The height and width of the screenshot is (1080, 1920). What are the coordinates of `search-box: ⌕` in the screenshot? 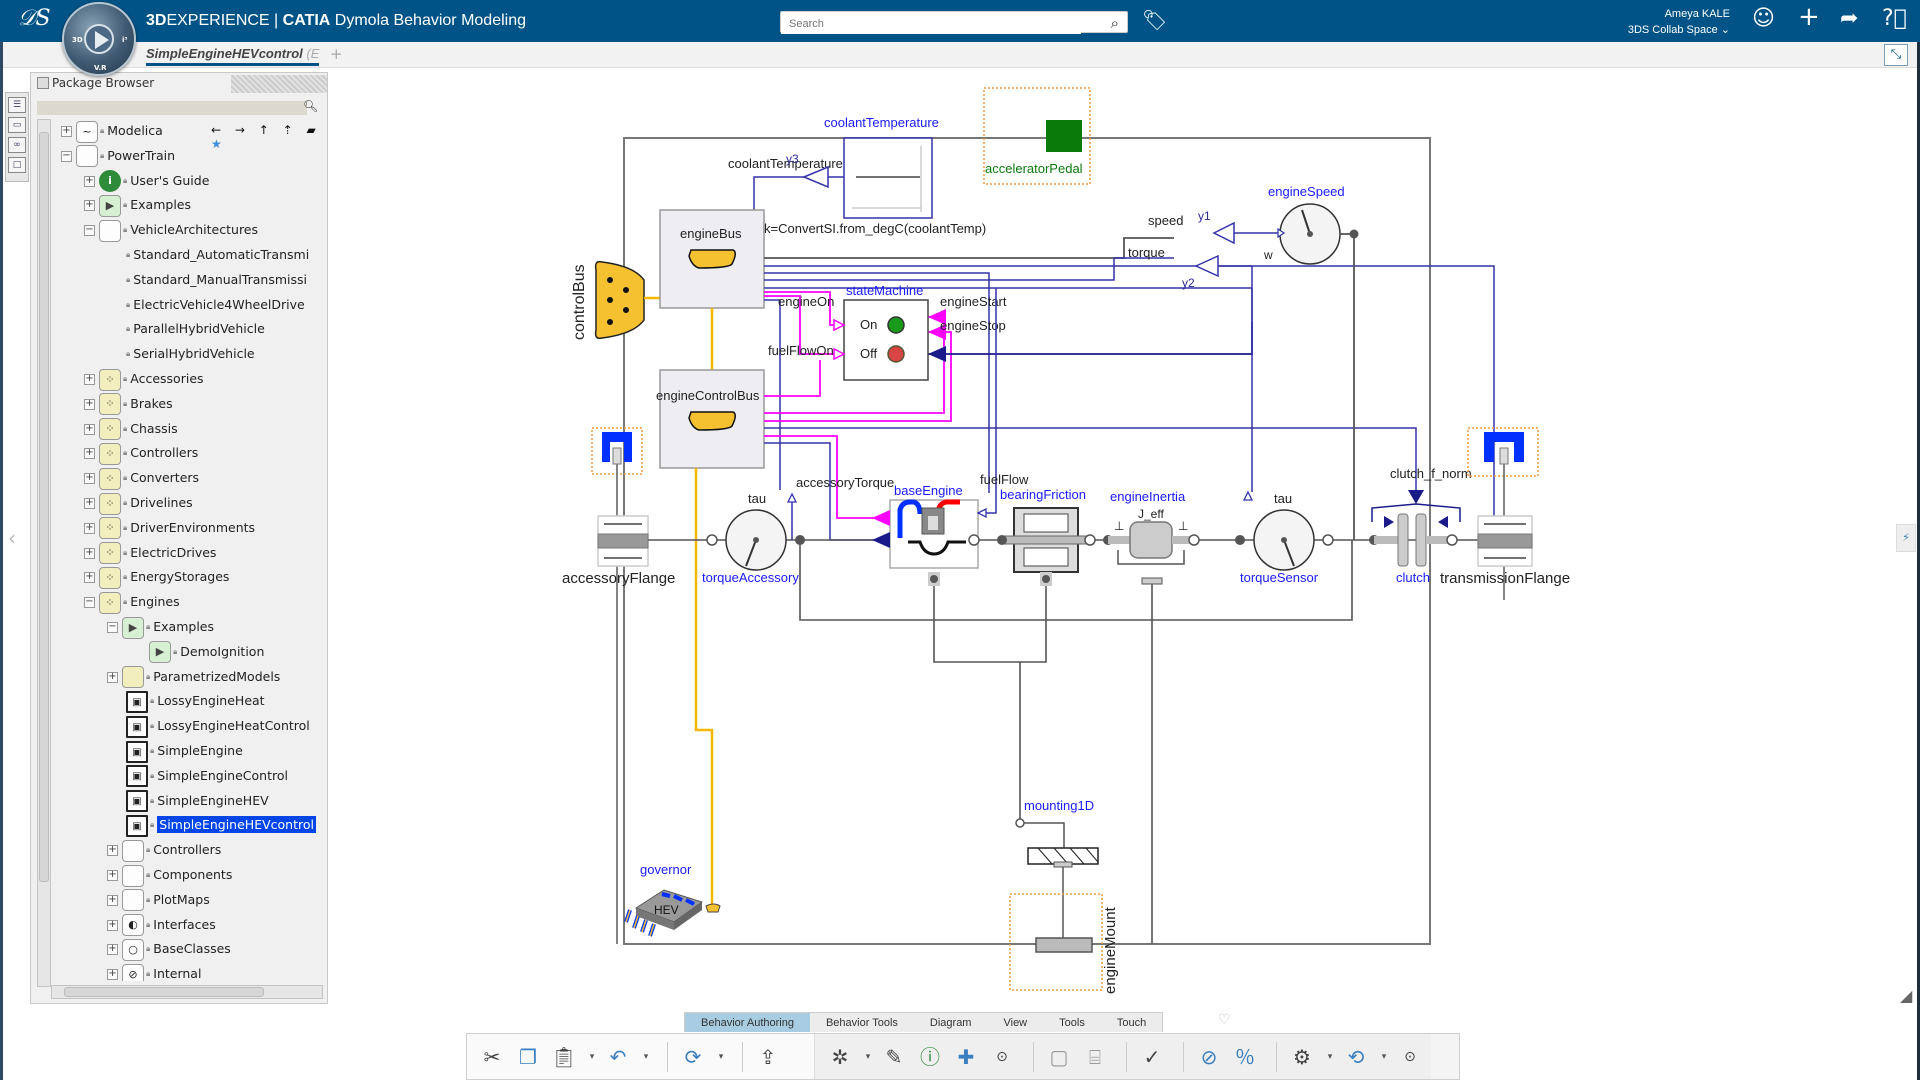 It's located at (954, 22).